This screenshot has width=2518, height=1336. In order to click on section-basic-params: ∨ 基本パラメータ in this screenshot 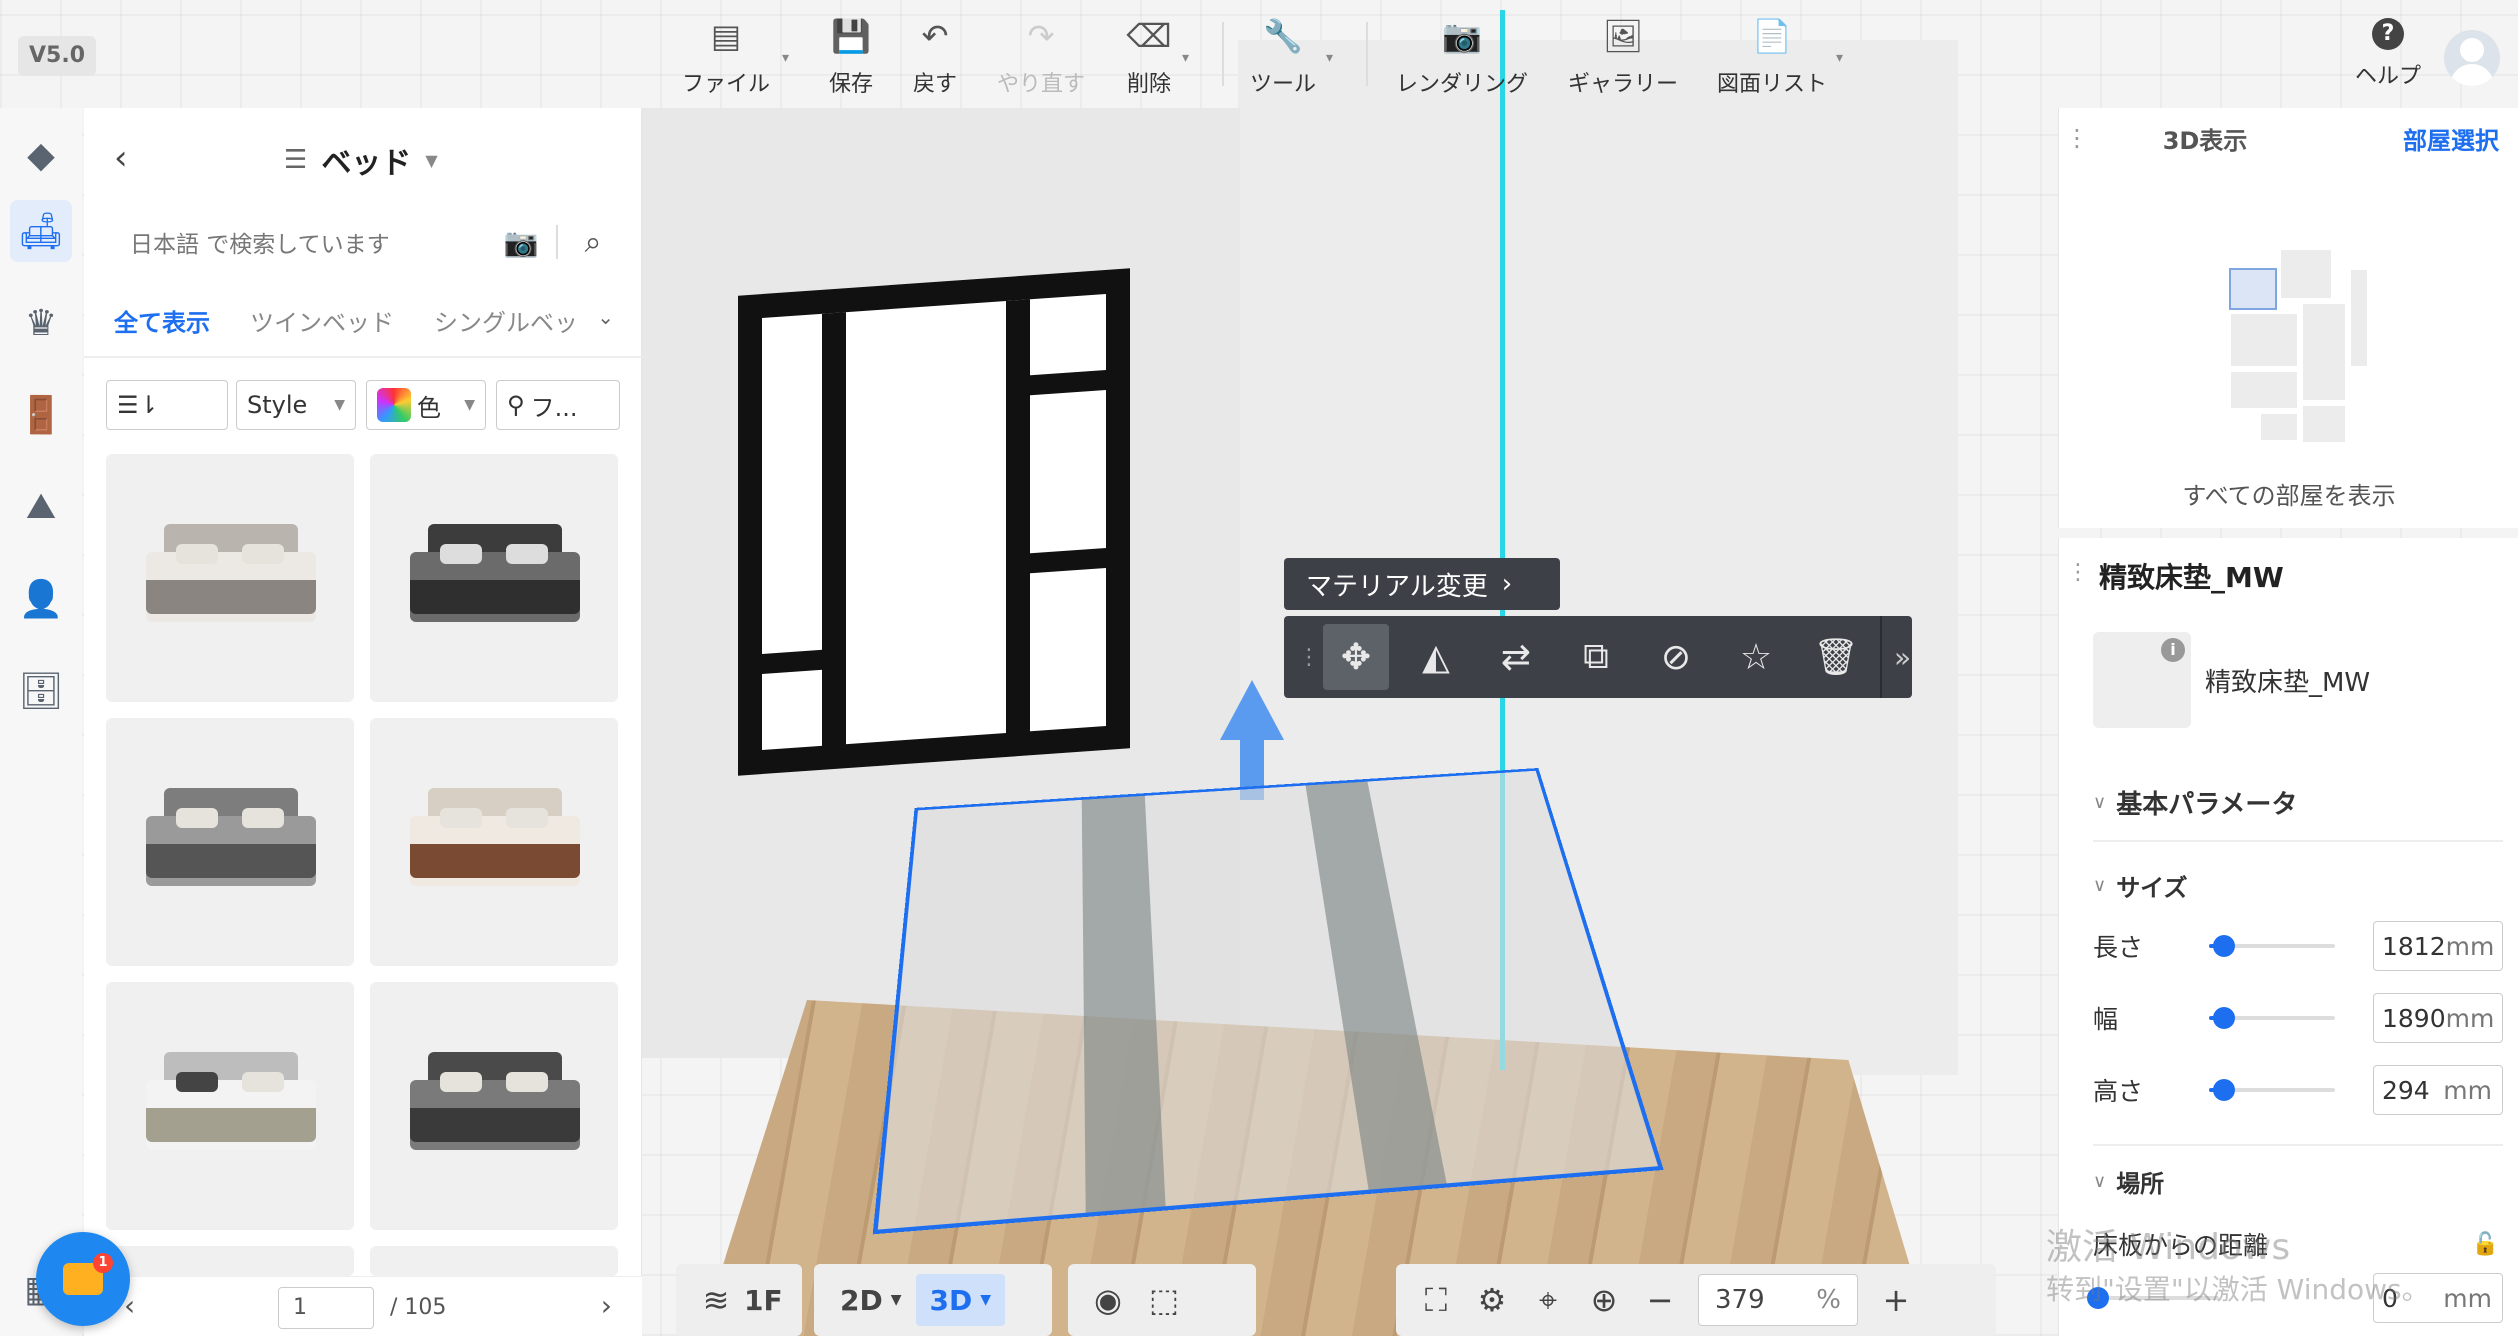, I will do `click(2195, 802)`.